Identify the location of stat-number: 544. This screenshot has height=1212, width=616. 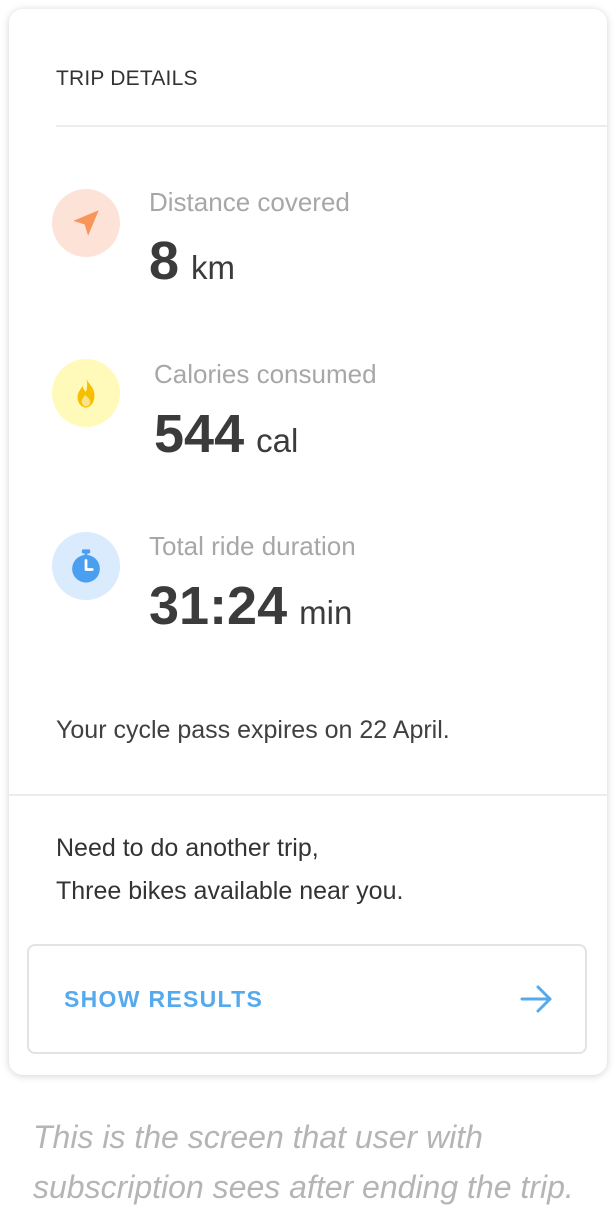
(199, 434).